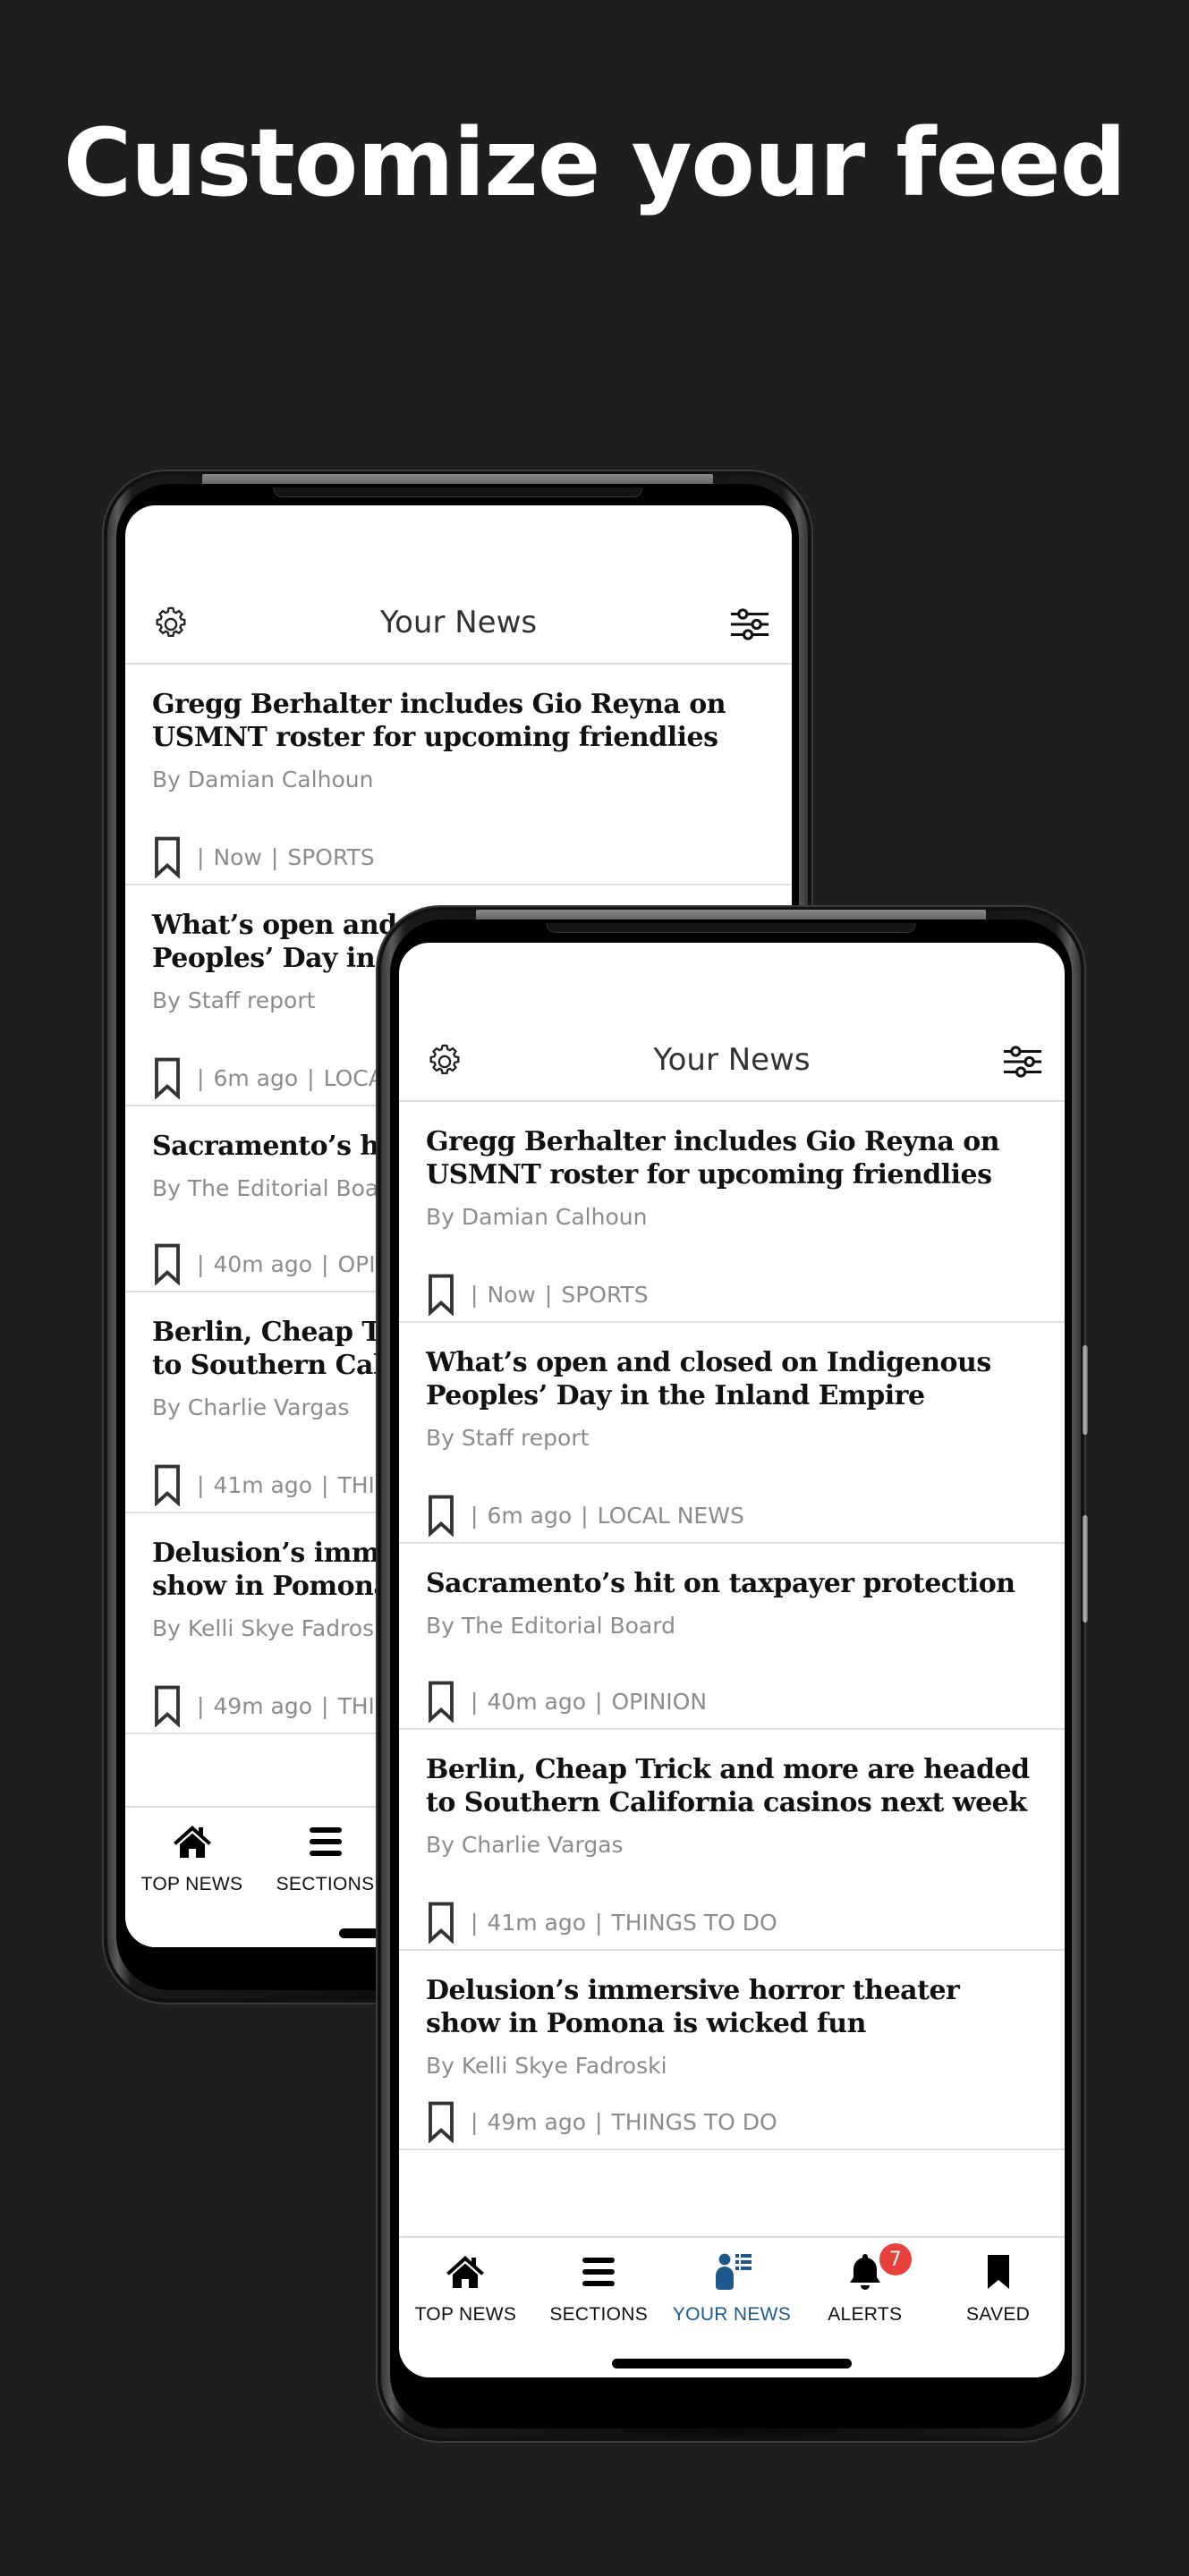 This screenshot has width=1189, height=2576. What do you see at coordinates (525, 1845) in the screenshot?
I see `article-byline: By Charlie Vargas` at bounding box center [525, 1845].